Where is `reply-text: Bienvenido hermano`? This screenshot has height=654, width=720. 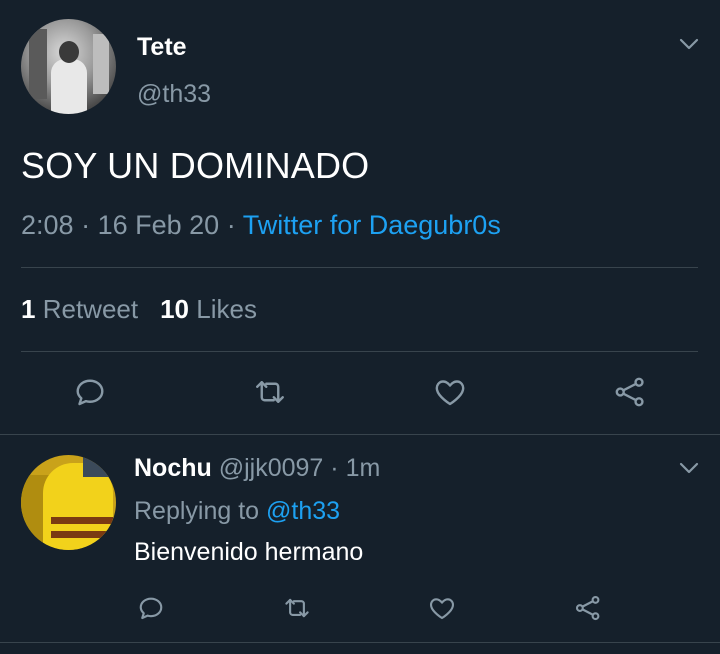
reply-text: Bienvenido hermano is located at coordinates (249, 552).